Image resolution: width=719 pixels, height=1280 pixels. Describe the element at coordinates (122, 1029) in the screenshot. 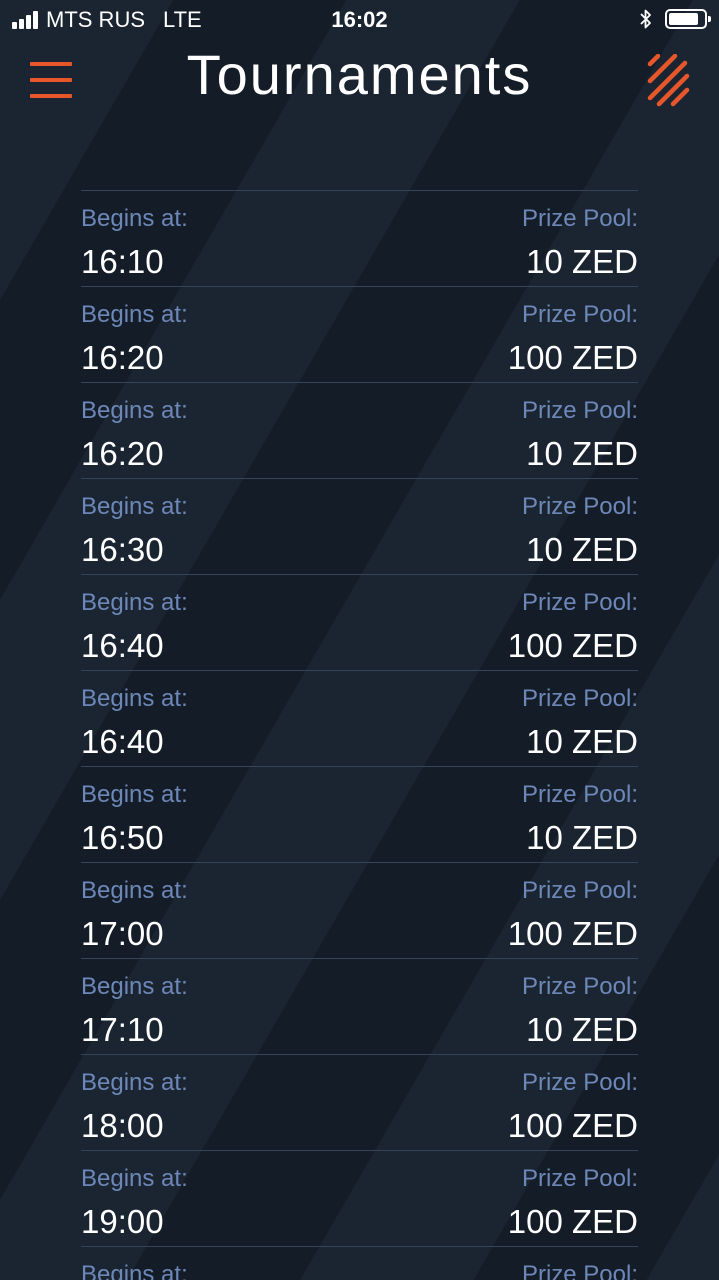

I see `start-time: 17:10` at that location.